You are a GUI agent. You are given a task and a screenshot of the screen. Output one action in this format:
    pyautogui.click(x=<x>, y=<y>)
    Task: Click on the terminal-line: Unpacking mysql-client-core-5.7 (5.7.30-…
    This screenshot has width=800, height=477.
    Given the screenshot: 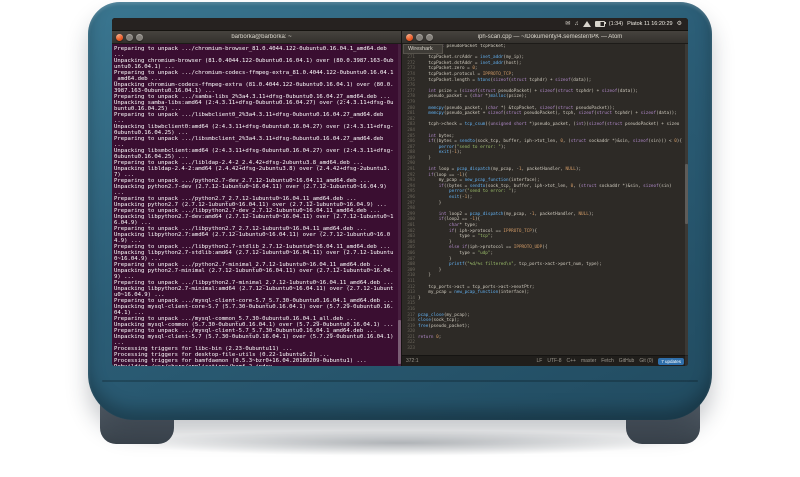 What is the action you would take?
    pyautogui.click(x=254, y=310)
    